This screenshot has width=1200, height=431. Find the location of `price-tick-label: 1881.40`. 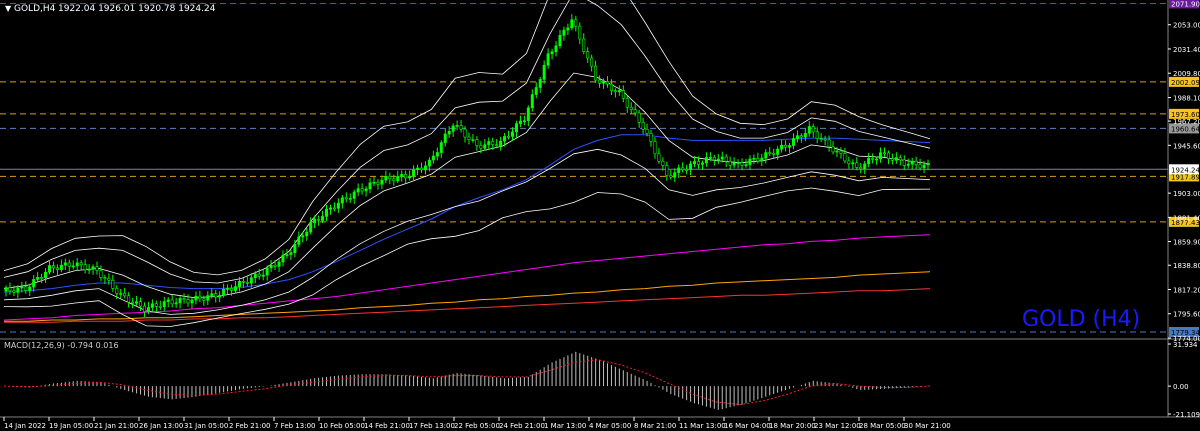

price-tick-label: 1881.40 is located at coordinates (1186, 218).